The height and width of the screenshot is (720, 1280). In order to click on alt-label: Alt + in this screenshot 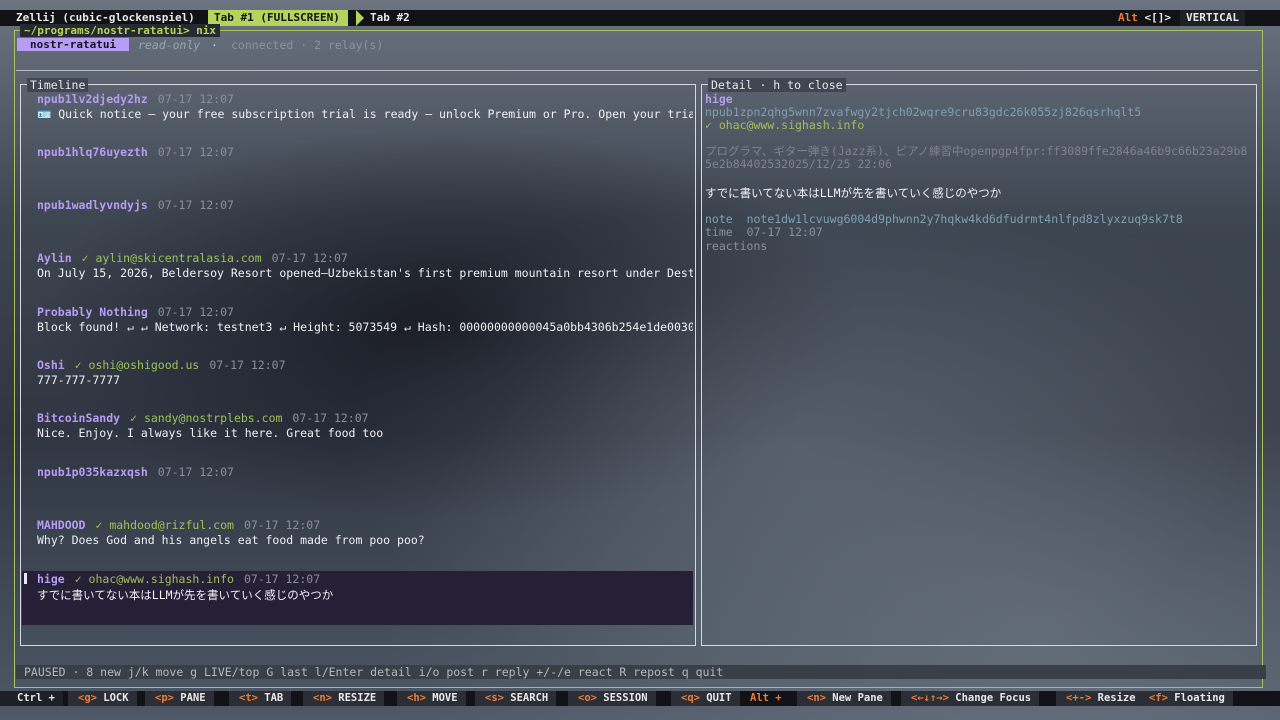, I will do `click(766, 698)`.